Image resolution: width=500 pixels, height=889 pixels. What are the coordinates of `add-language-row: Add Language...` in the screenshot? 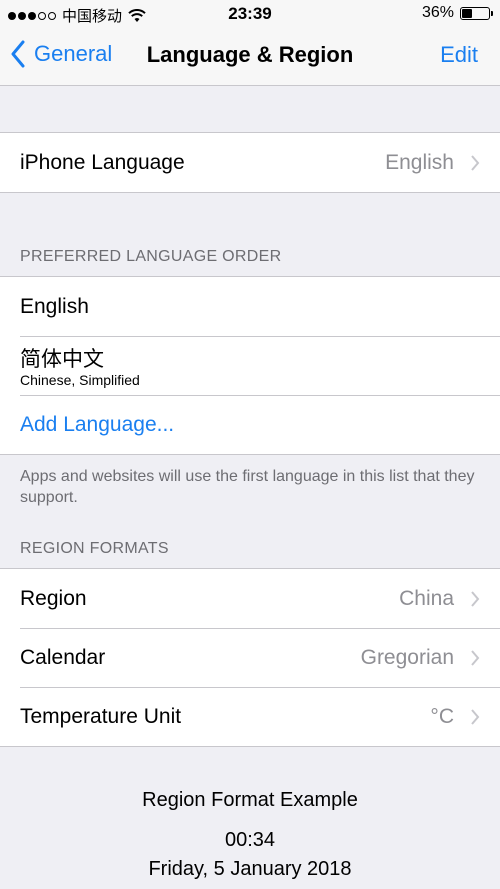 It's located at (250, 424).